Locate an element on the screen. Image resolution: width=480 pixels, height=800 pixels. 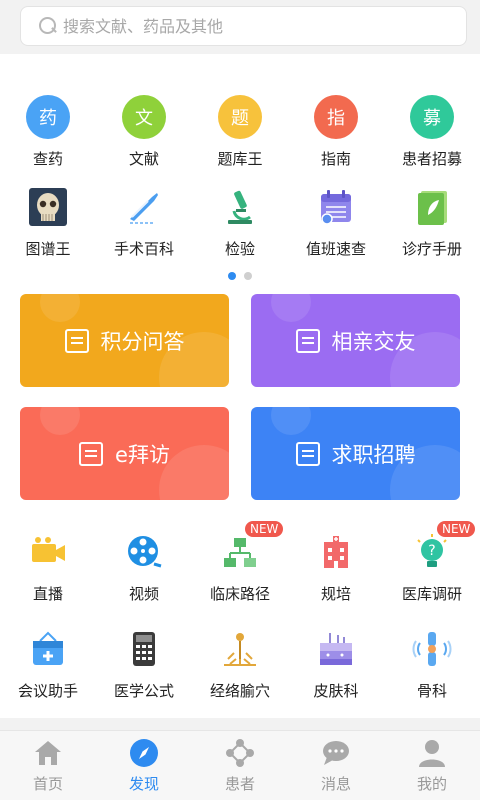
grid-item-lab-test: 检验 is located at coordinates (240, 229).